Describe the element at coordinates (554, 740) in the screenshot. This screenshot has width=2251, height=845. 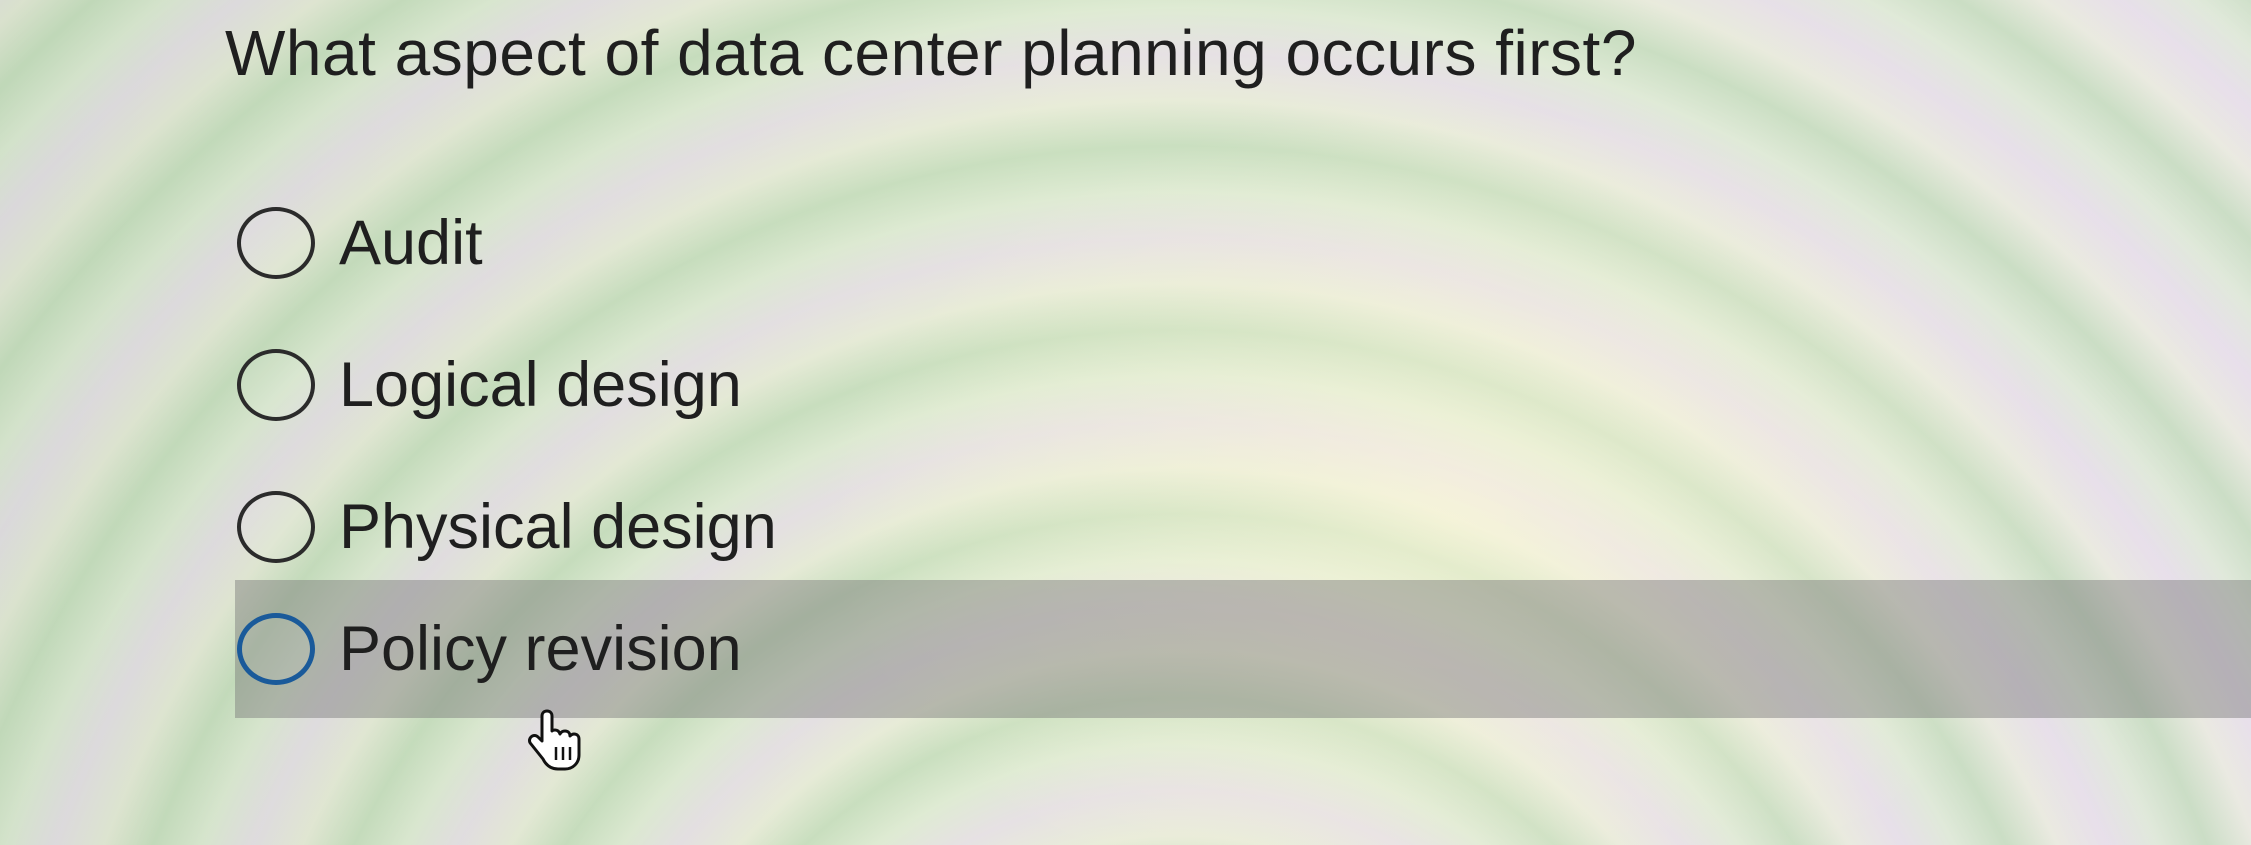
I see `hand-pointer-icon` at that location.